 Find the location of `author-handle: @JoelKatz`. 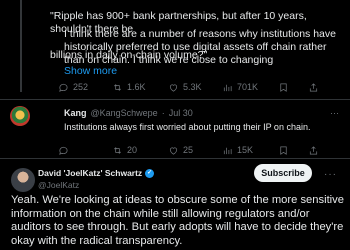

author-handle: @JoelKatz is located at coordinates (58, 185).